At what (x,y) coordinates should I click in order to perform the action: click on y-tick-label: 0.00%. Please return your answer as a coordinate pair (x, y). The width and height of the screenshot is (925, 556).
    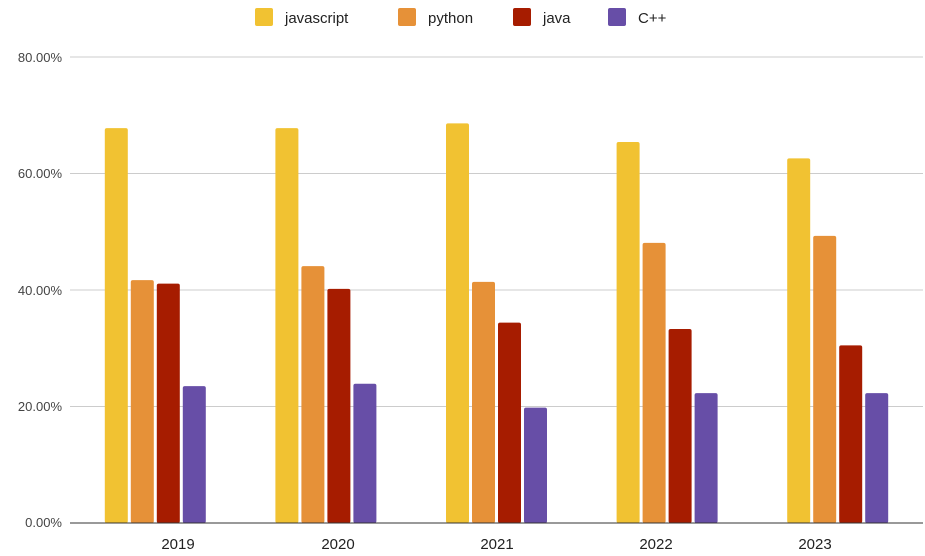
    Looking at the image, I should click on (43, 522).